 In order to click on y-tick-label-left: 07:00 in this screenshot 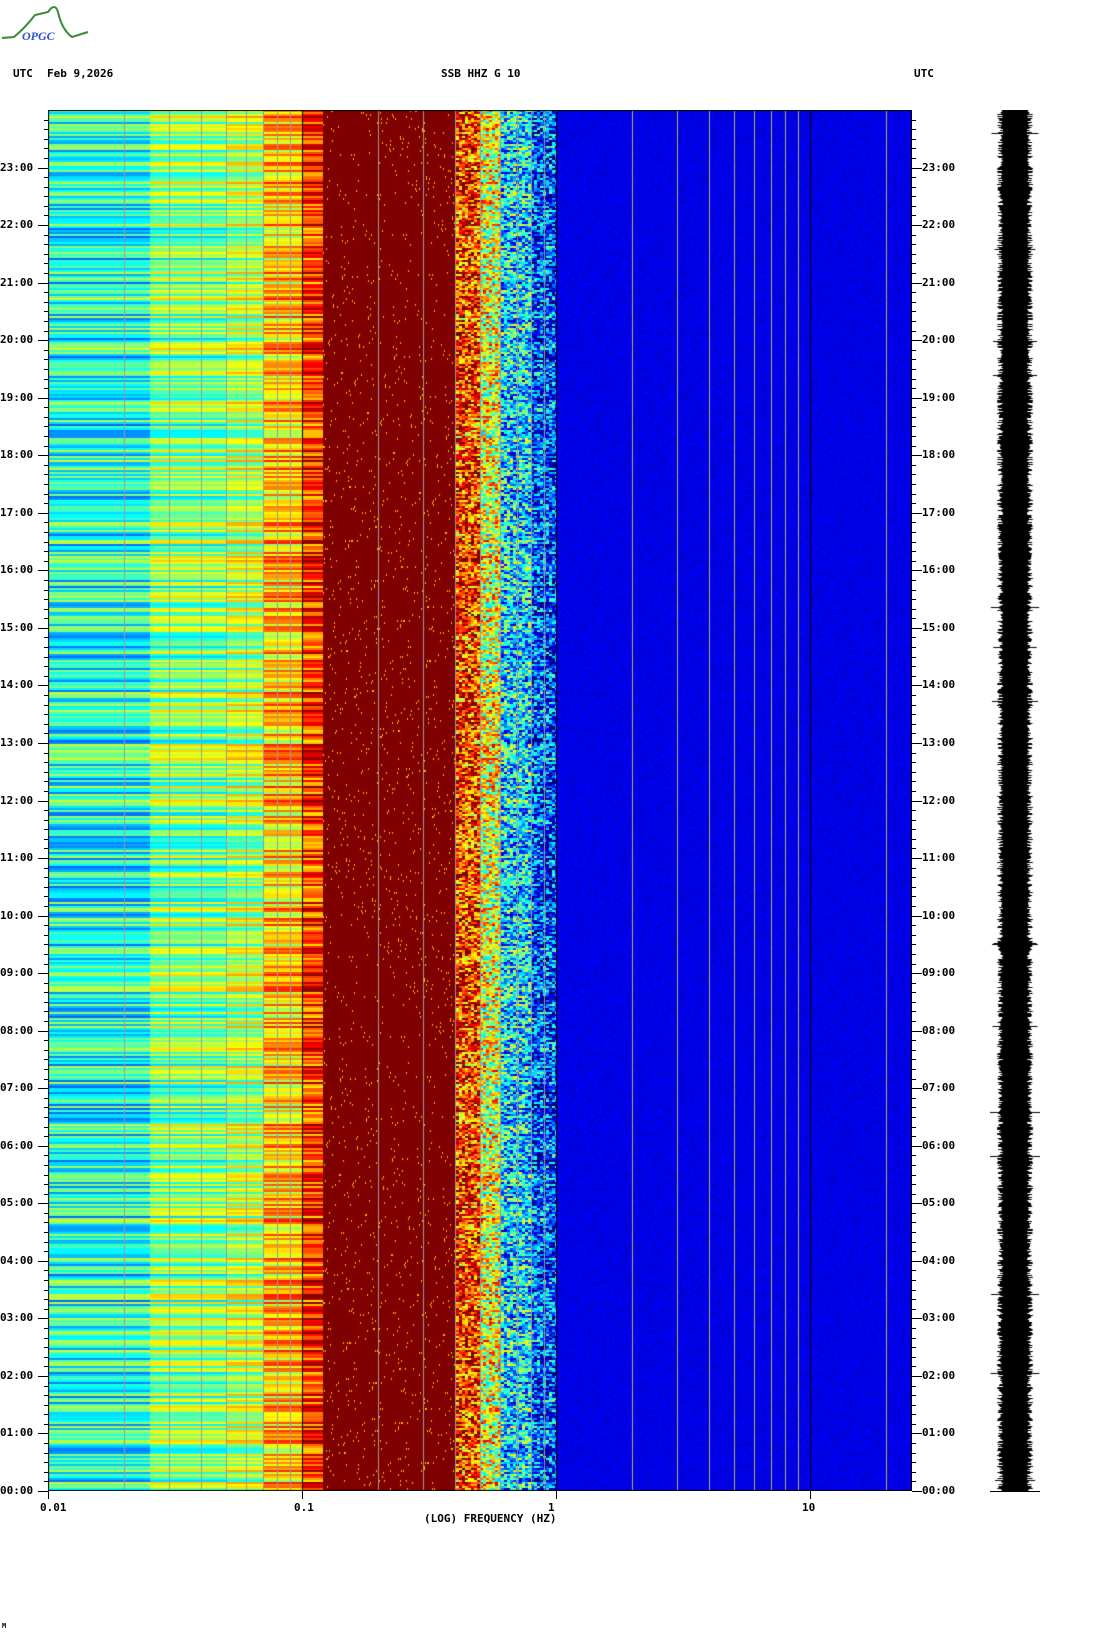, I will do `click(17, 1088)`.